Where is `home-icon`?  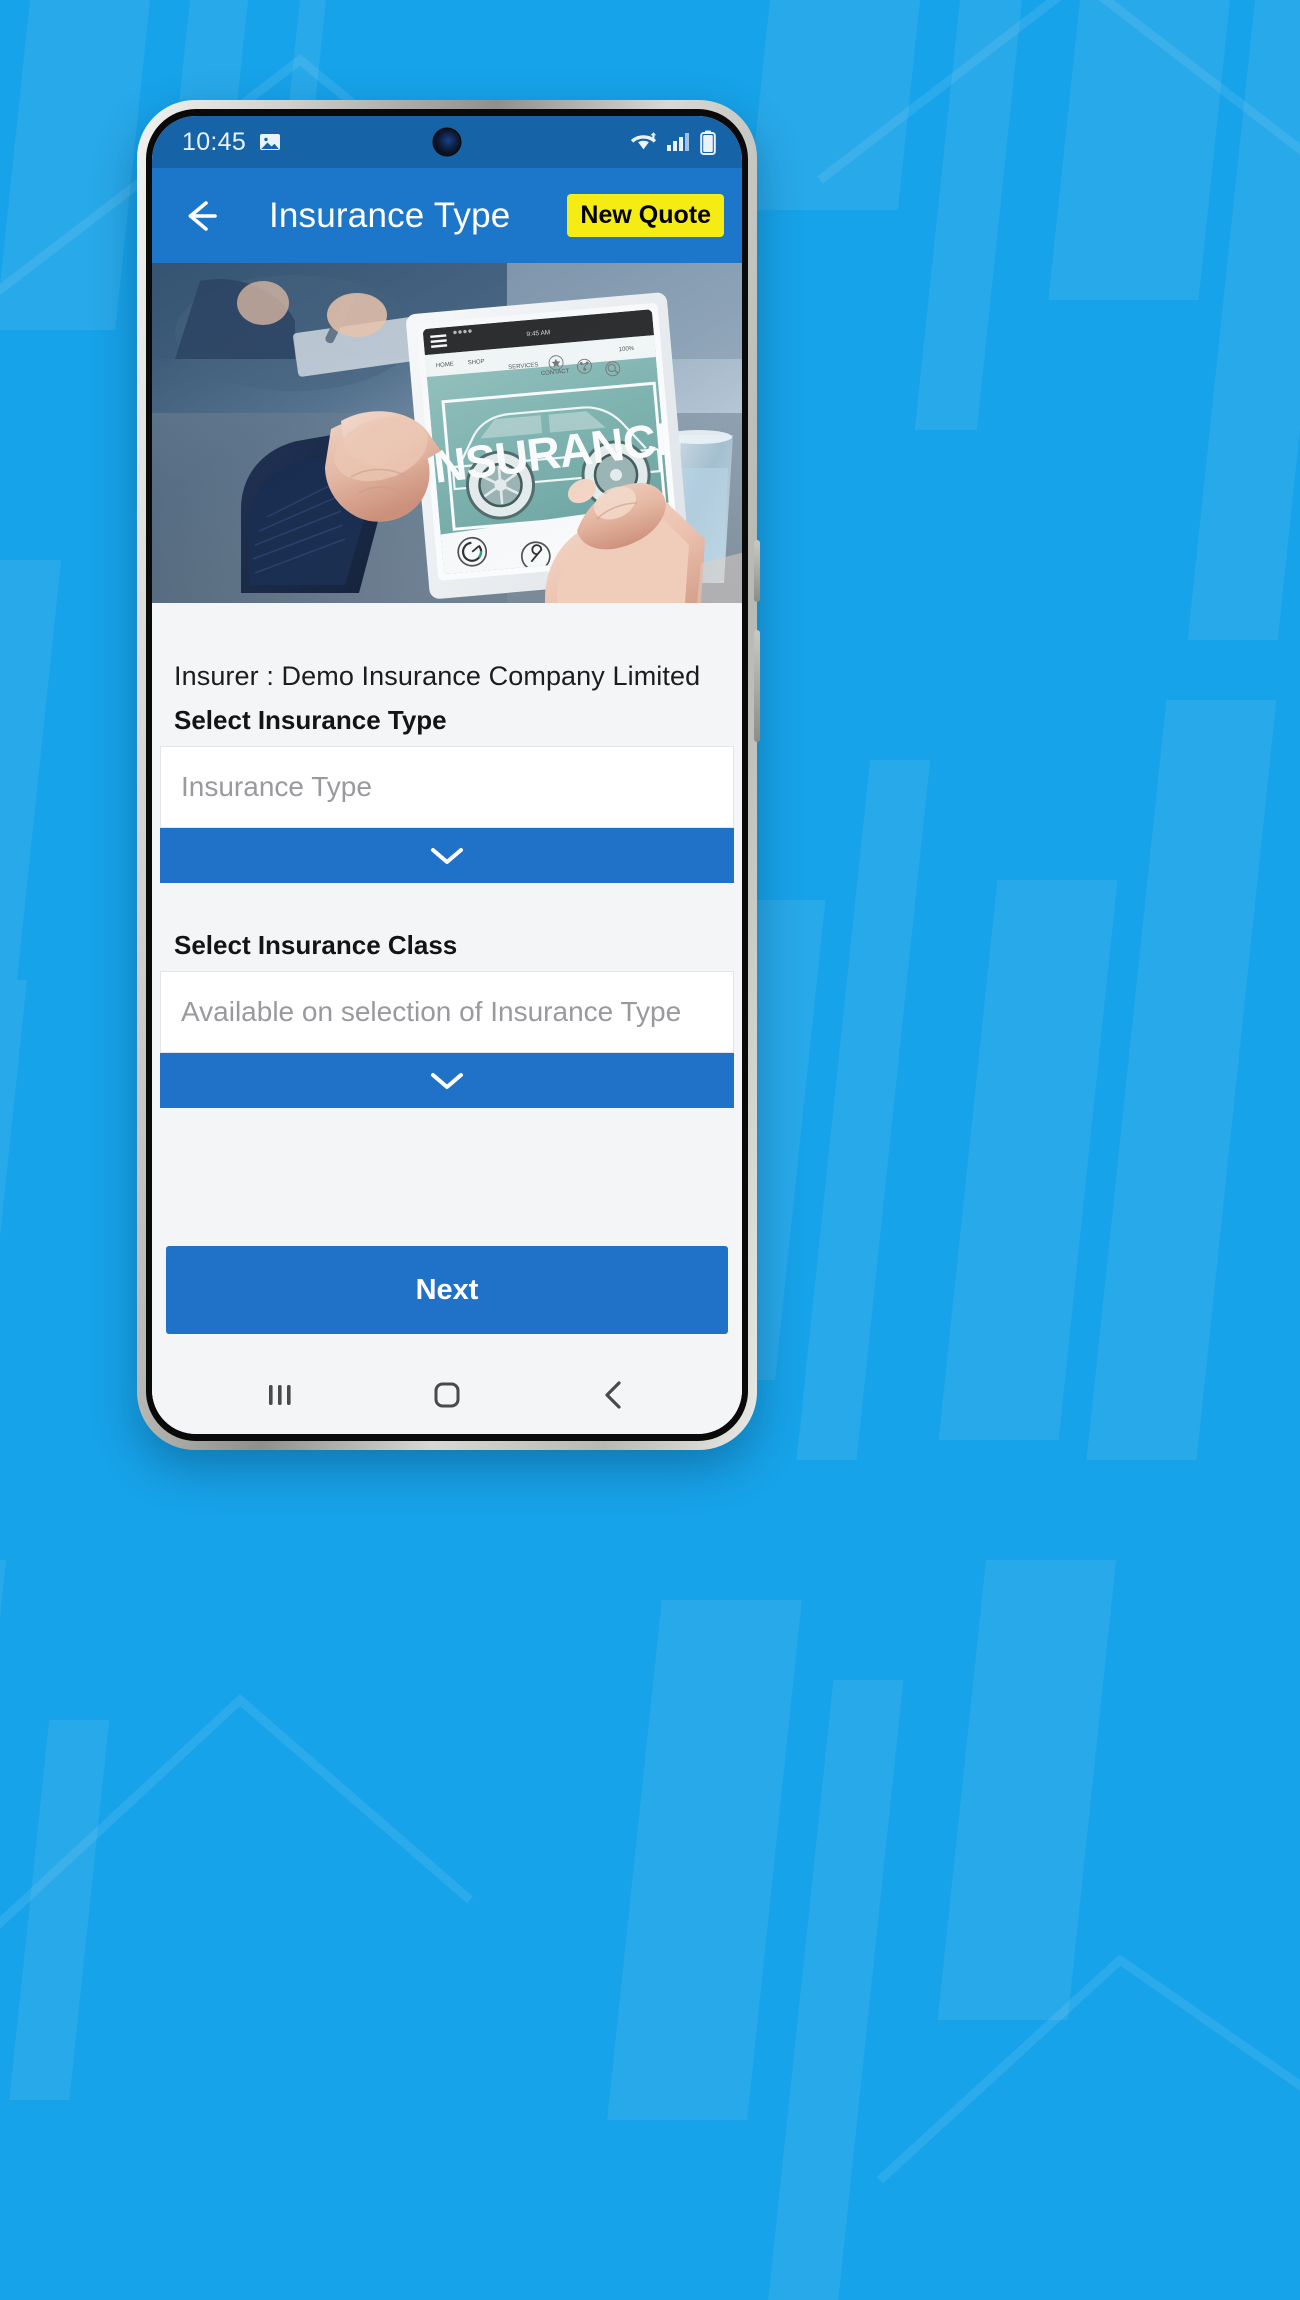
home-icon is located at coordinates (447, 1395).